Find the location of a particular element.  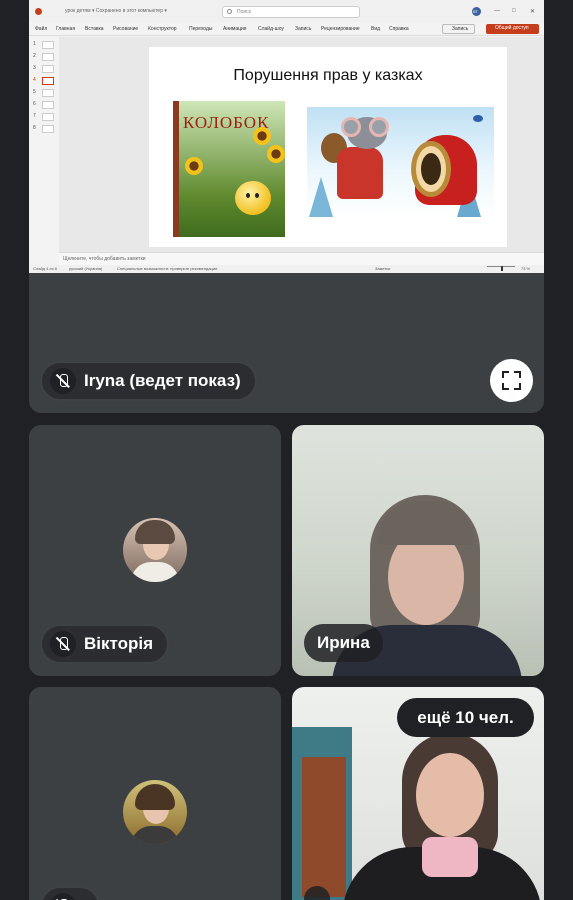

tree-illustration is located at coordinates (321, 197).